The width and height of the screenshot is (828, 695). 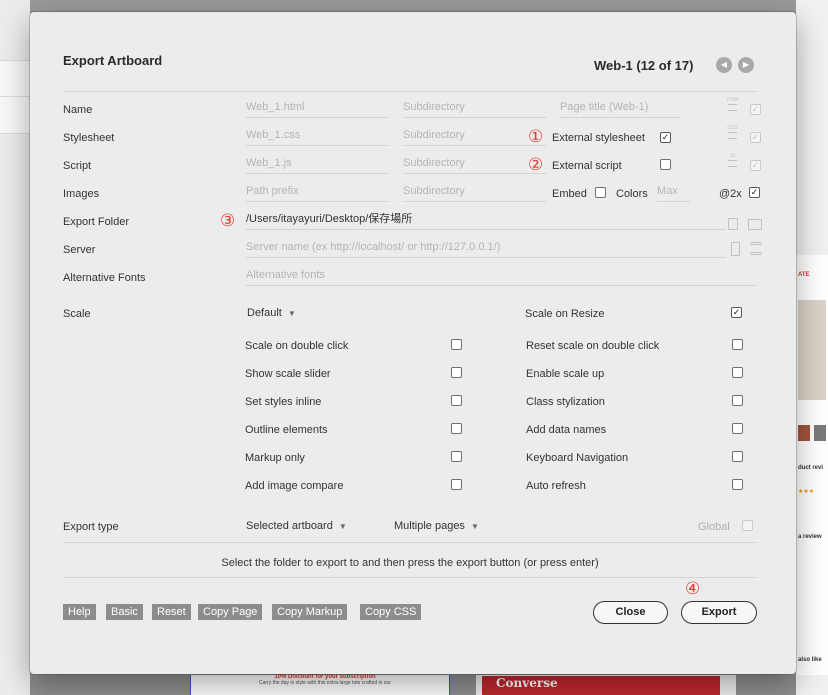 I want to click on keyboard-navigation-checkbox, so click(x=737, y=456).